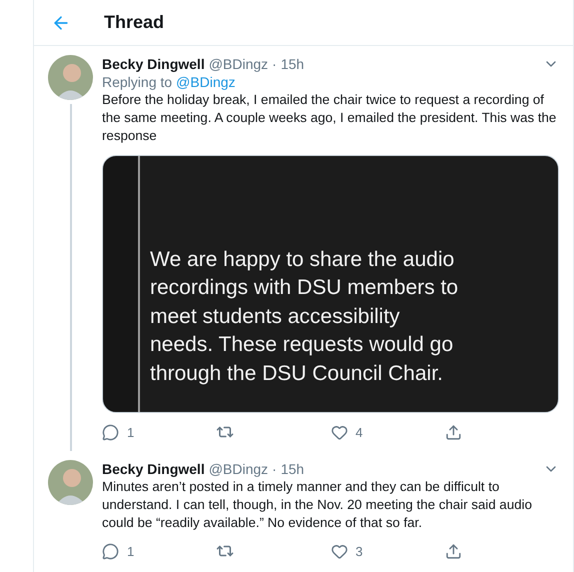 The image size is (574, 572). Describe the element at coordinates (206, 82) in the screenshot. I see `mention-link: @BDingz` at that location.